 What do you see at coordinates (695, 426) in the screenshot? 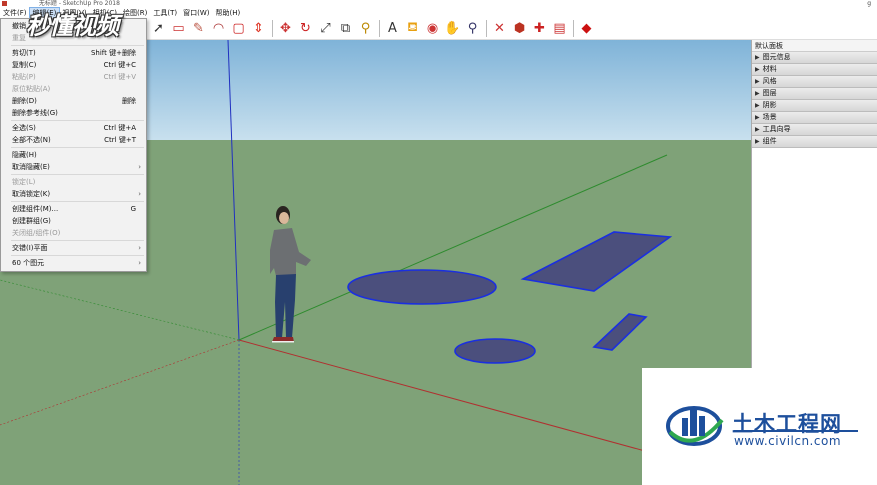
I see `civilcn-logo-icon` at bounding box center [695, 426].